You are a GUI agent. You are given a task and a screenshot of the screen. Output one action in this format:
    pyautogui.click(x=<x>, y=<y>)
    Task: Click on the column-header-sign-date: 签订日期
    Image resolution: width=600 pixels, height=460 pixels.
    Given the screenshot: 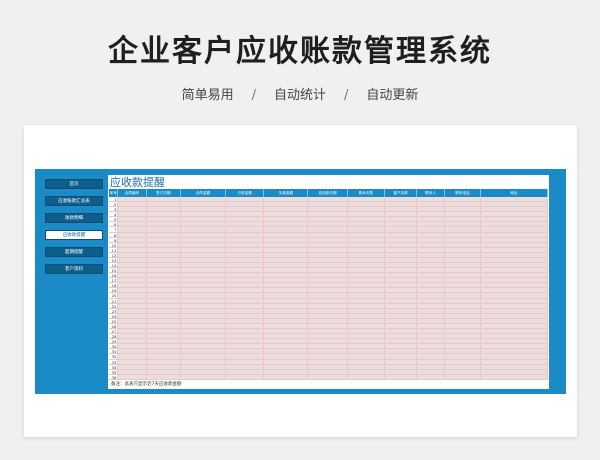 What is the action you would take?
    pyautogui.click(x=164, y=193)
    